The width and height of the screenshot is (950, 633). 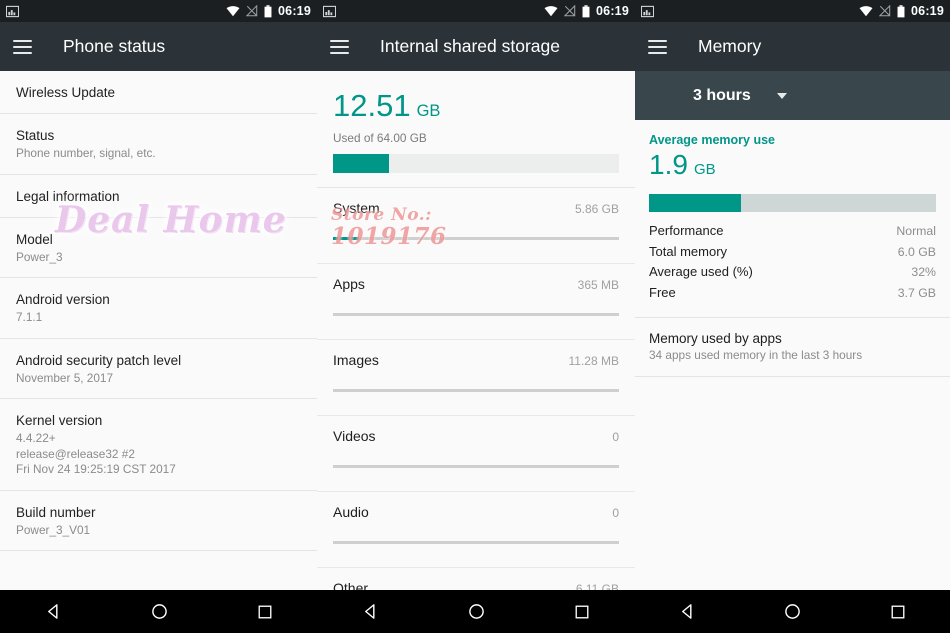 I want to click on memory-duration-spinner: 3 hours, so click(x=792, y=95).